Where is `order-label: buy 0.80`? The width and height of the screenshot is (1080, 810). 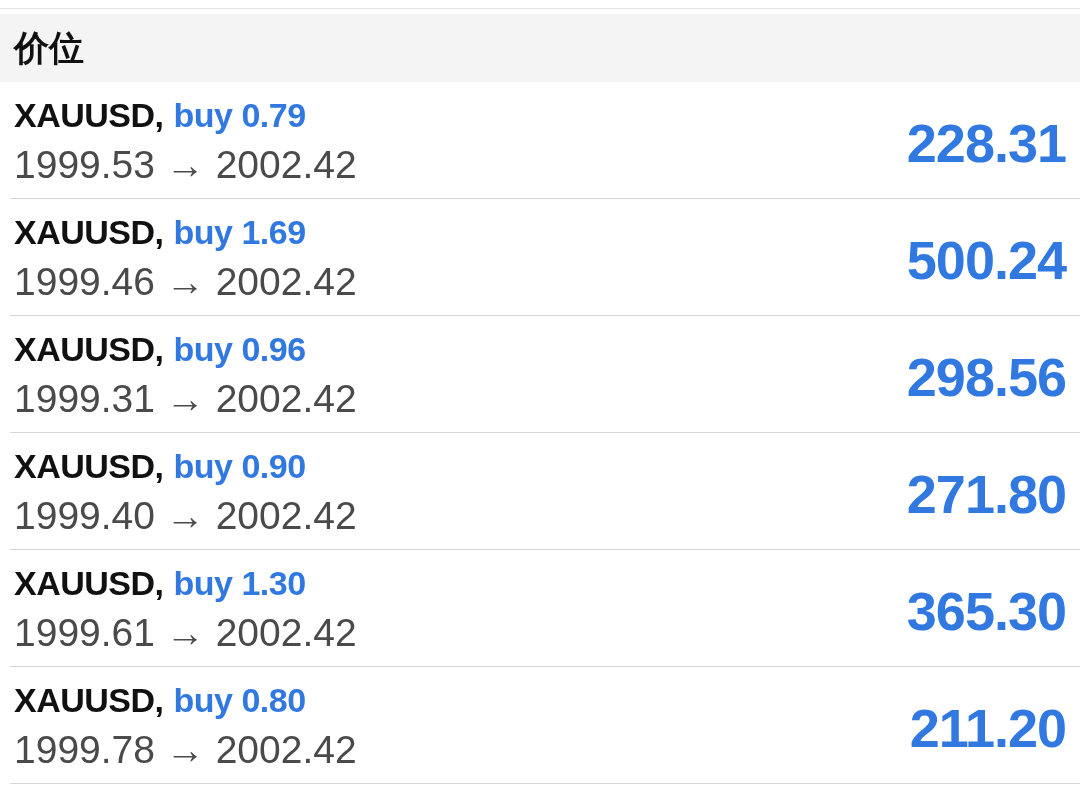
order-label: buy 0.80 is located at coordinates (239, 700).